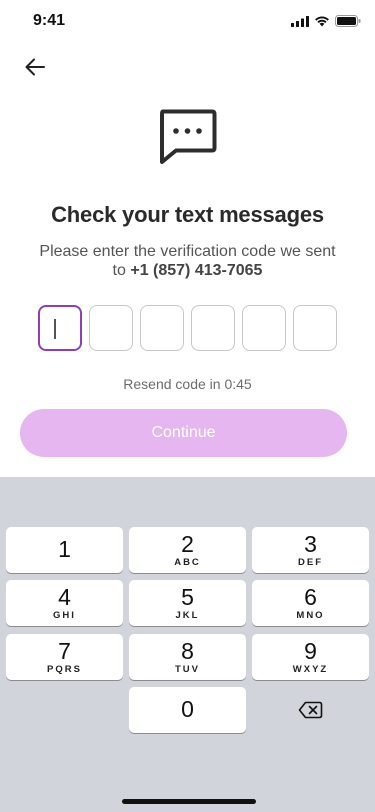  I want to click on key-letters: ABC, so click(187, 562).